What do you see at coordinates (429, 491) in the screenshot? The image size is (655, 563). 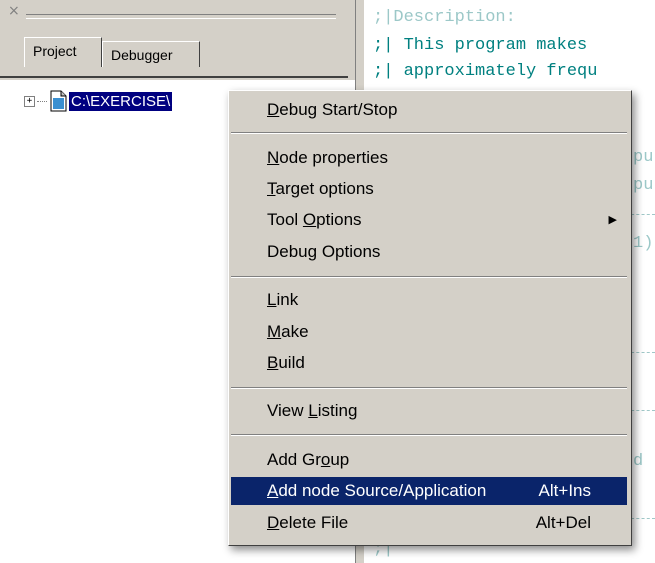 I see `menu-item-add-node-source-application: Add node Source/Application Alt+Ins` at bounding box center [429, 491].